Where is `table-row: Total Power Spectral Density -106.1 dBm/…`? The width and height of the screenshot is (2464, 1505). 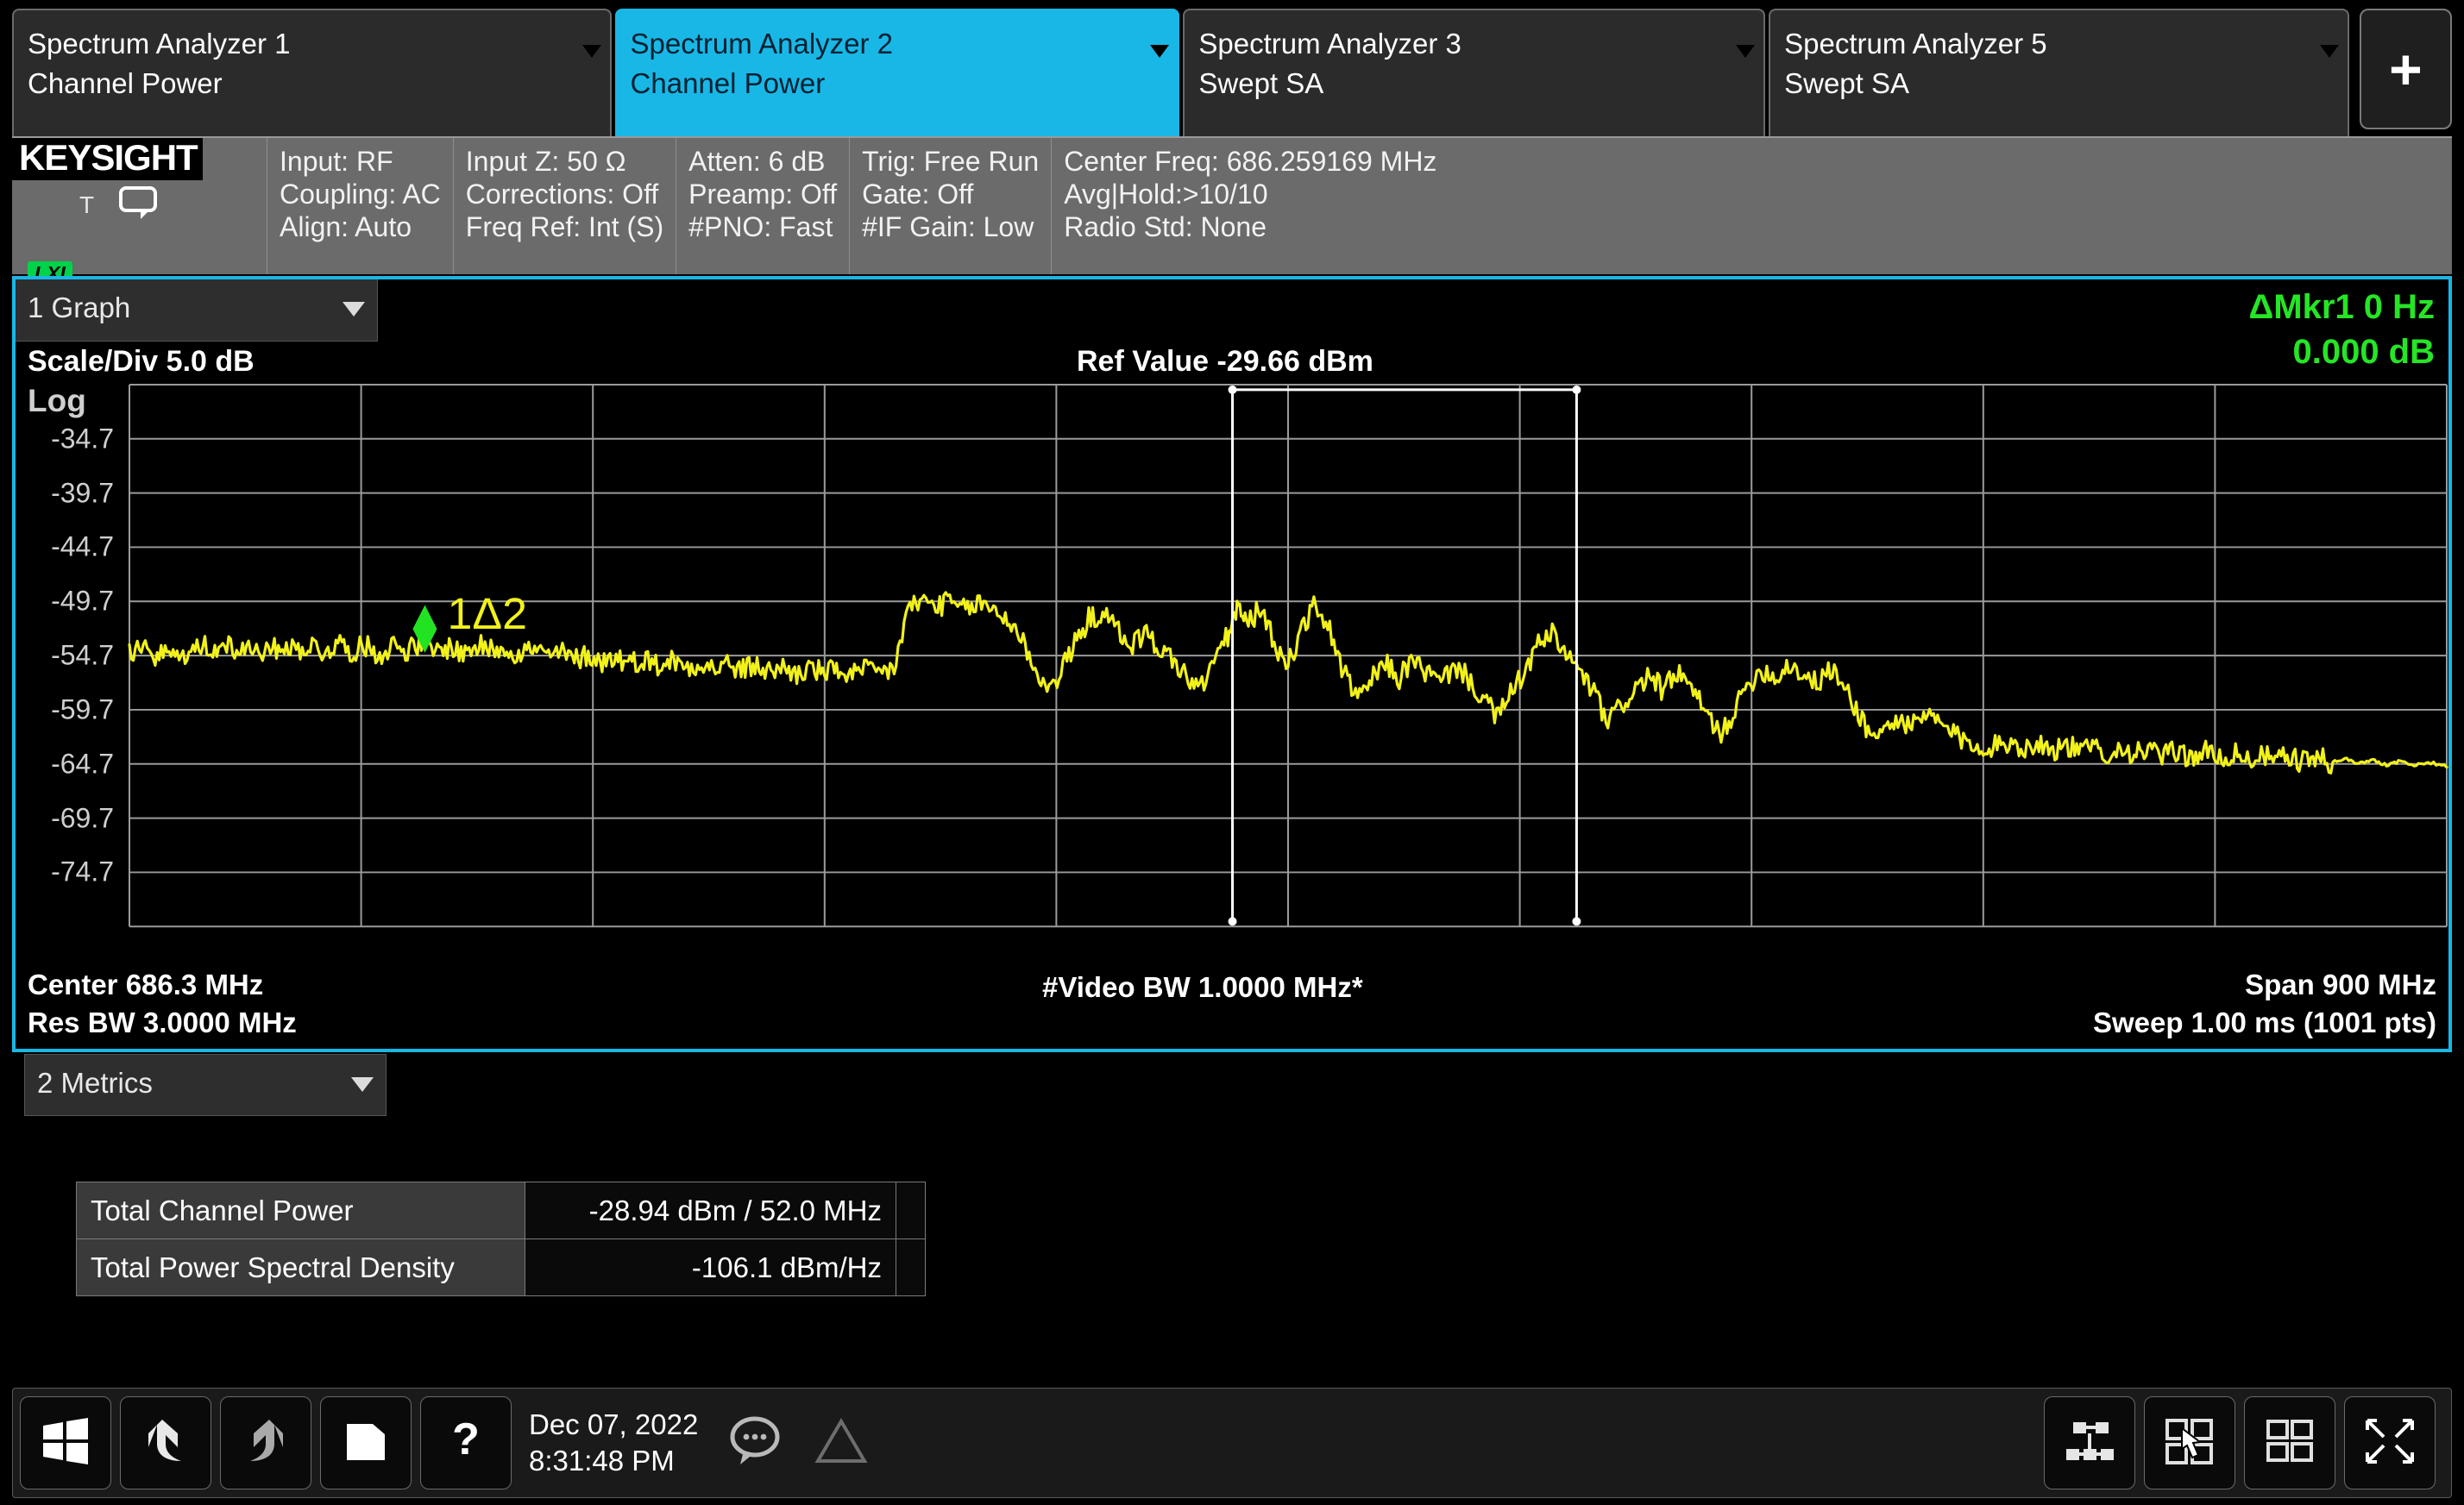
table-row: Total Power Spectral Density -106.1 dBm/… is located at coordinates (501, 1267).